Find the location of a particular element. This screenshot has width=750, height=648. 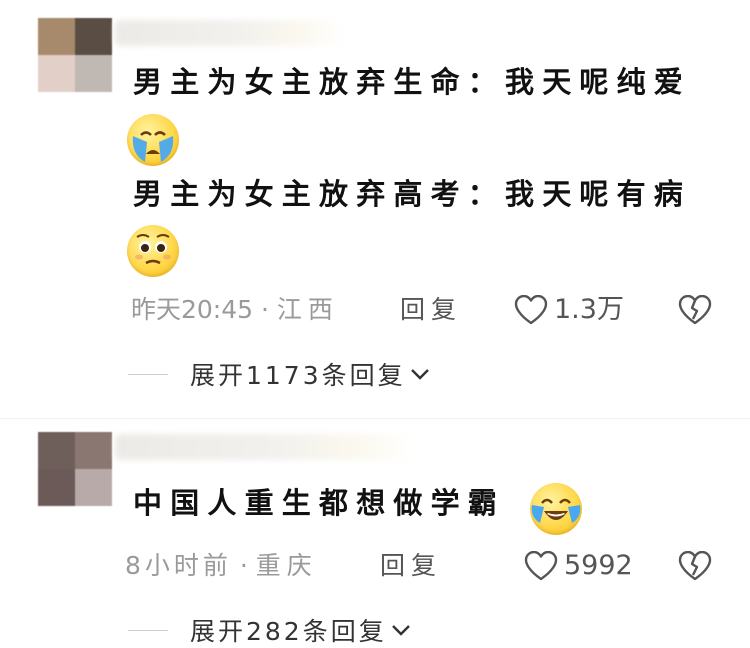

pleading-face-emoji is located at coordinates (153, 251).